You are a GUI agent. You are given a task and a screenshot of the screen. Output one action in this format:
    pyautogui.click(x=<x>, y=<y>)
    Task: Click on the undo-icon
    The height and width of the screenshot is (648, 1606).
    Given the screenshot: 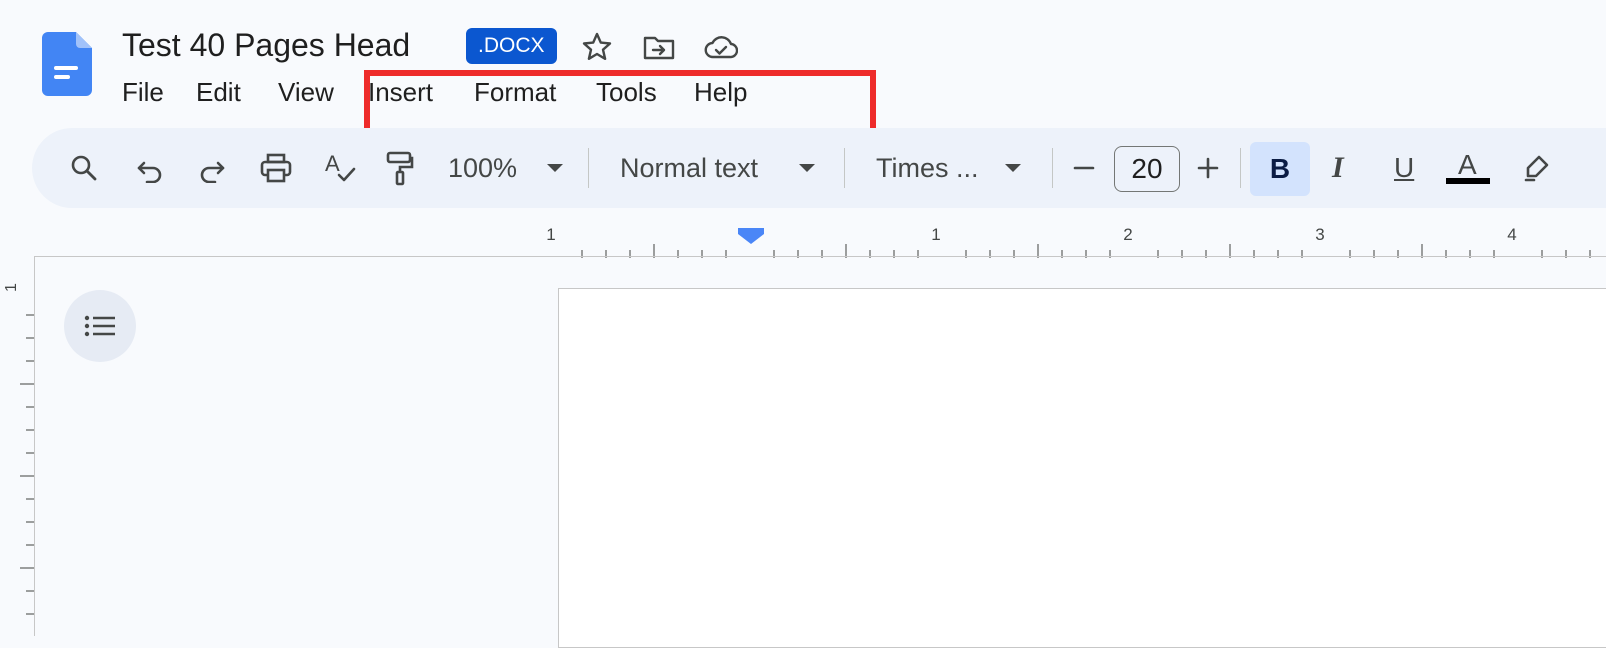 What is the action you would take?
    pyautogui.click(x=150, y=168)
    